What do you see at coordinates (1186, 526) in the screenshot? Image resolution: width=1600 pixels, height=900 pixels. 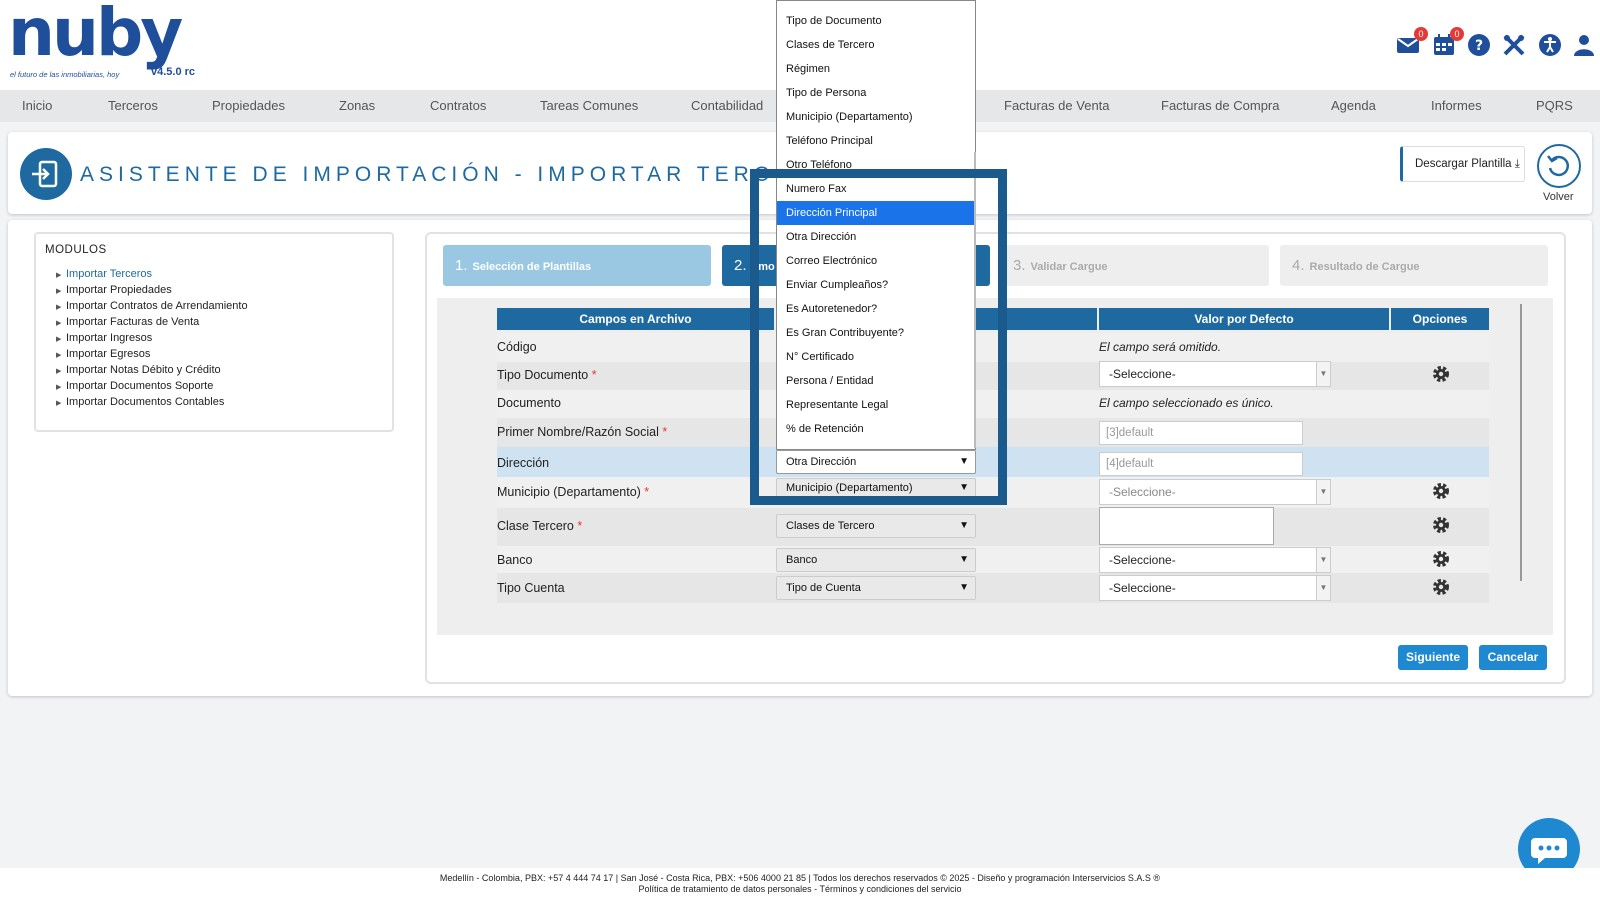 I see `default-multiselect-clase-tercero` at bounding box center [1186, 526].